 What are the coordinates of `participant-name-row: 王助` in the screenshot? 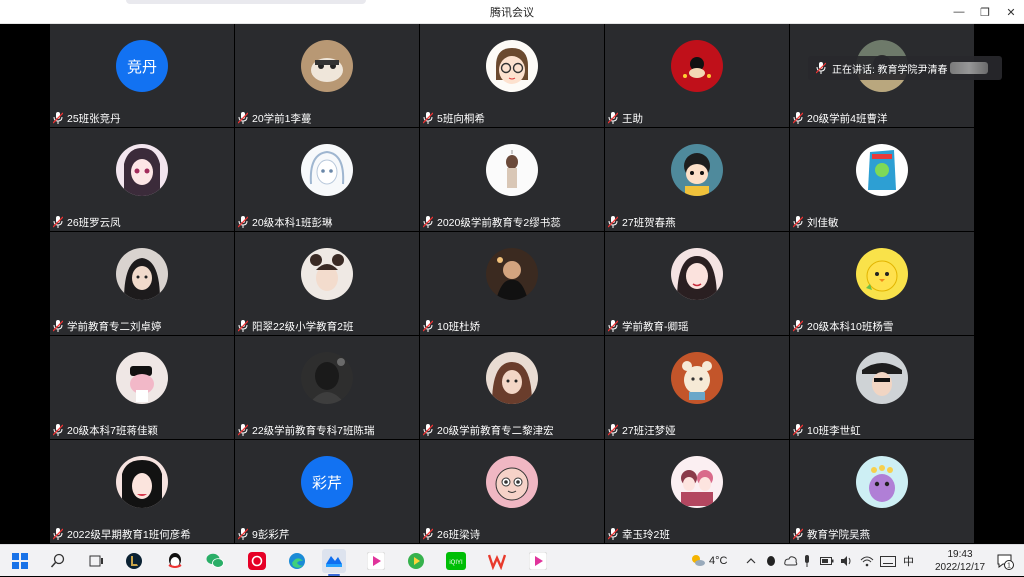 It's located at (625, 118).